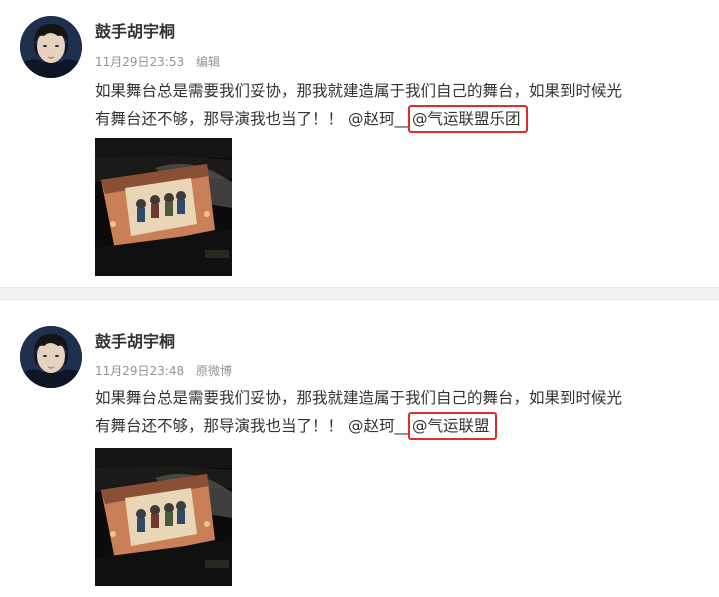  I want to click on original-post-link: 原微博, so click(214, 371).